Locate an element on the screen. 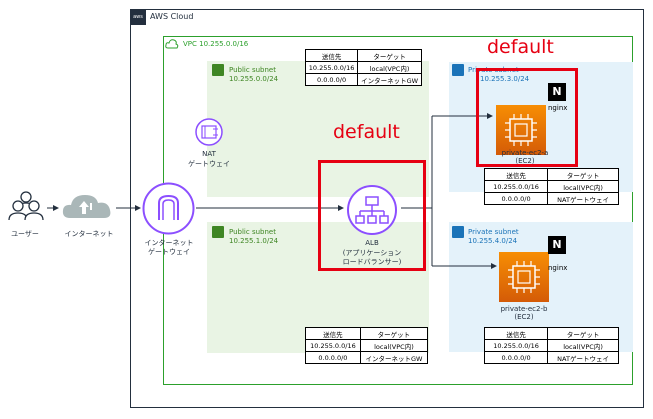 The image size is (653, 419). nat-label-line2: ゲートウェイ is located at coordinates (209, 164).